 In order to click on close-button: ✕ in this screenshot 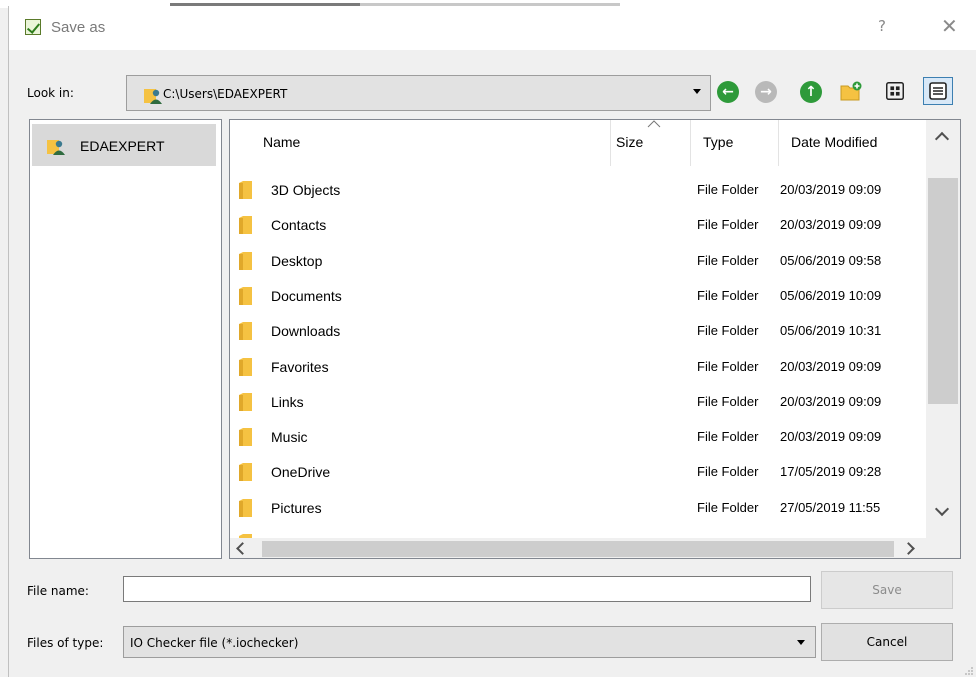, I will do `click(949, 26)`.